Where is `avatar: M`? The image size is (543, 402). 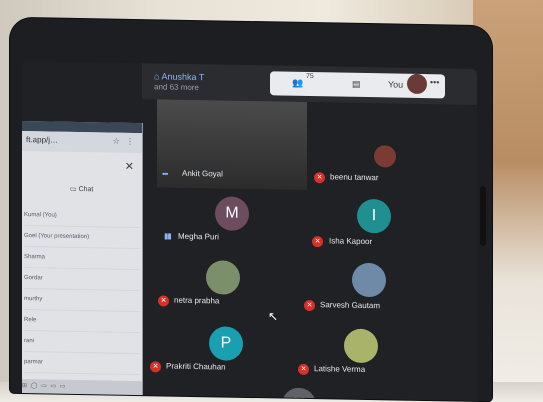
avatar: M is located at coordinates (232, 213).